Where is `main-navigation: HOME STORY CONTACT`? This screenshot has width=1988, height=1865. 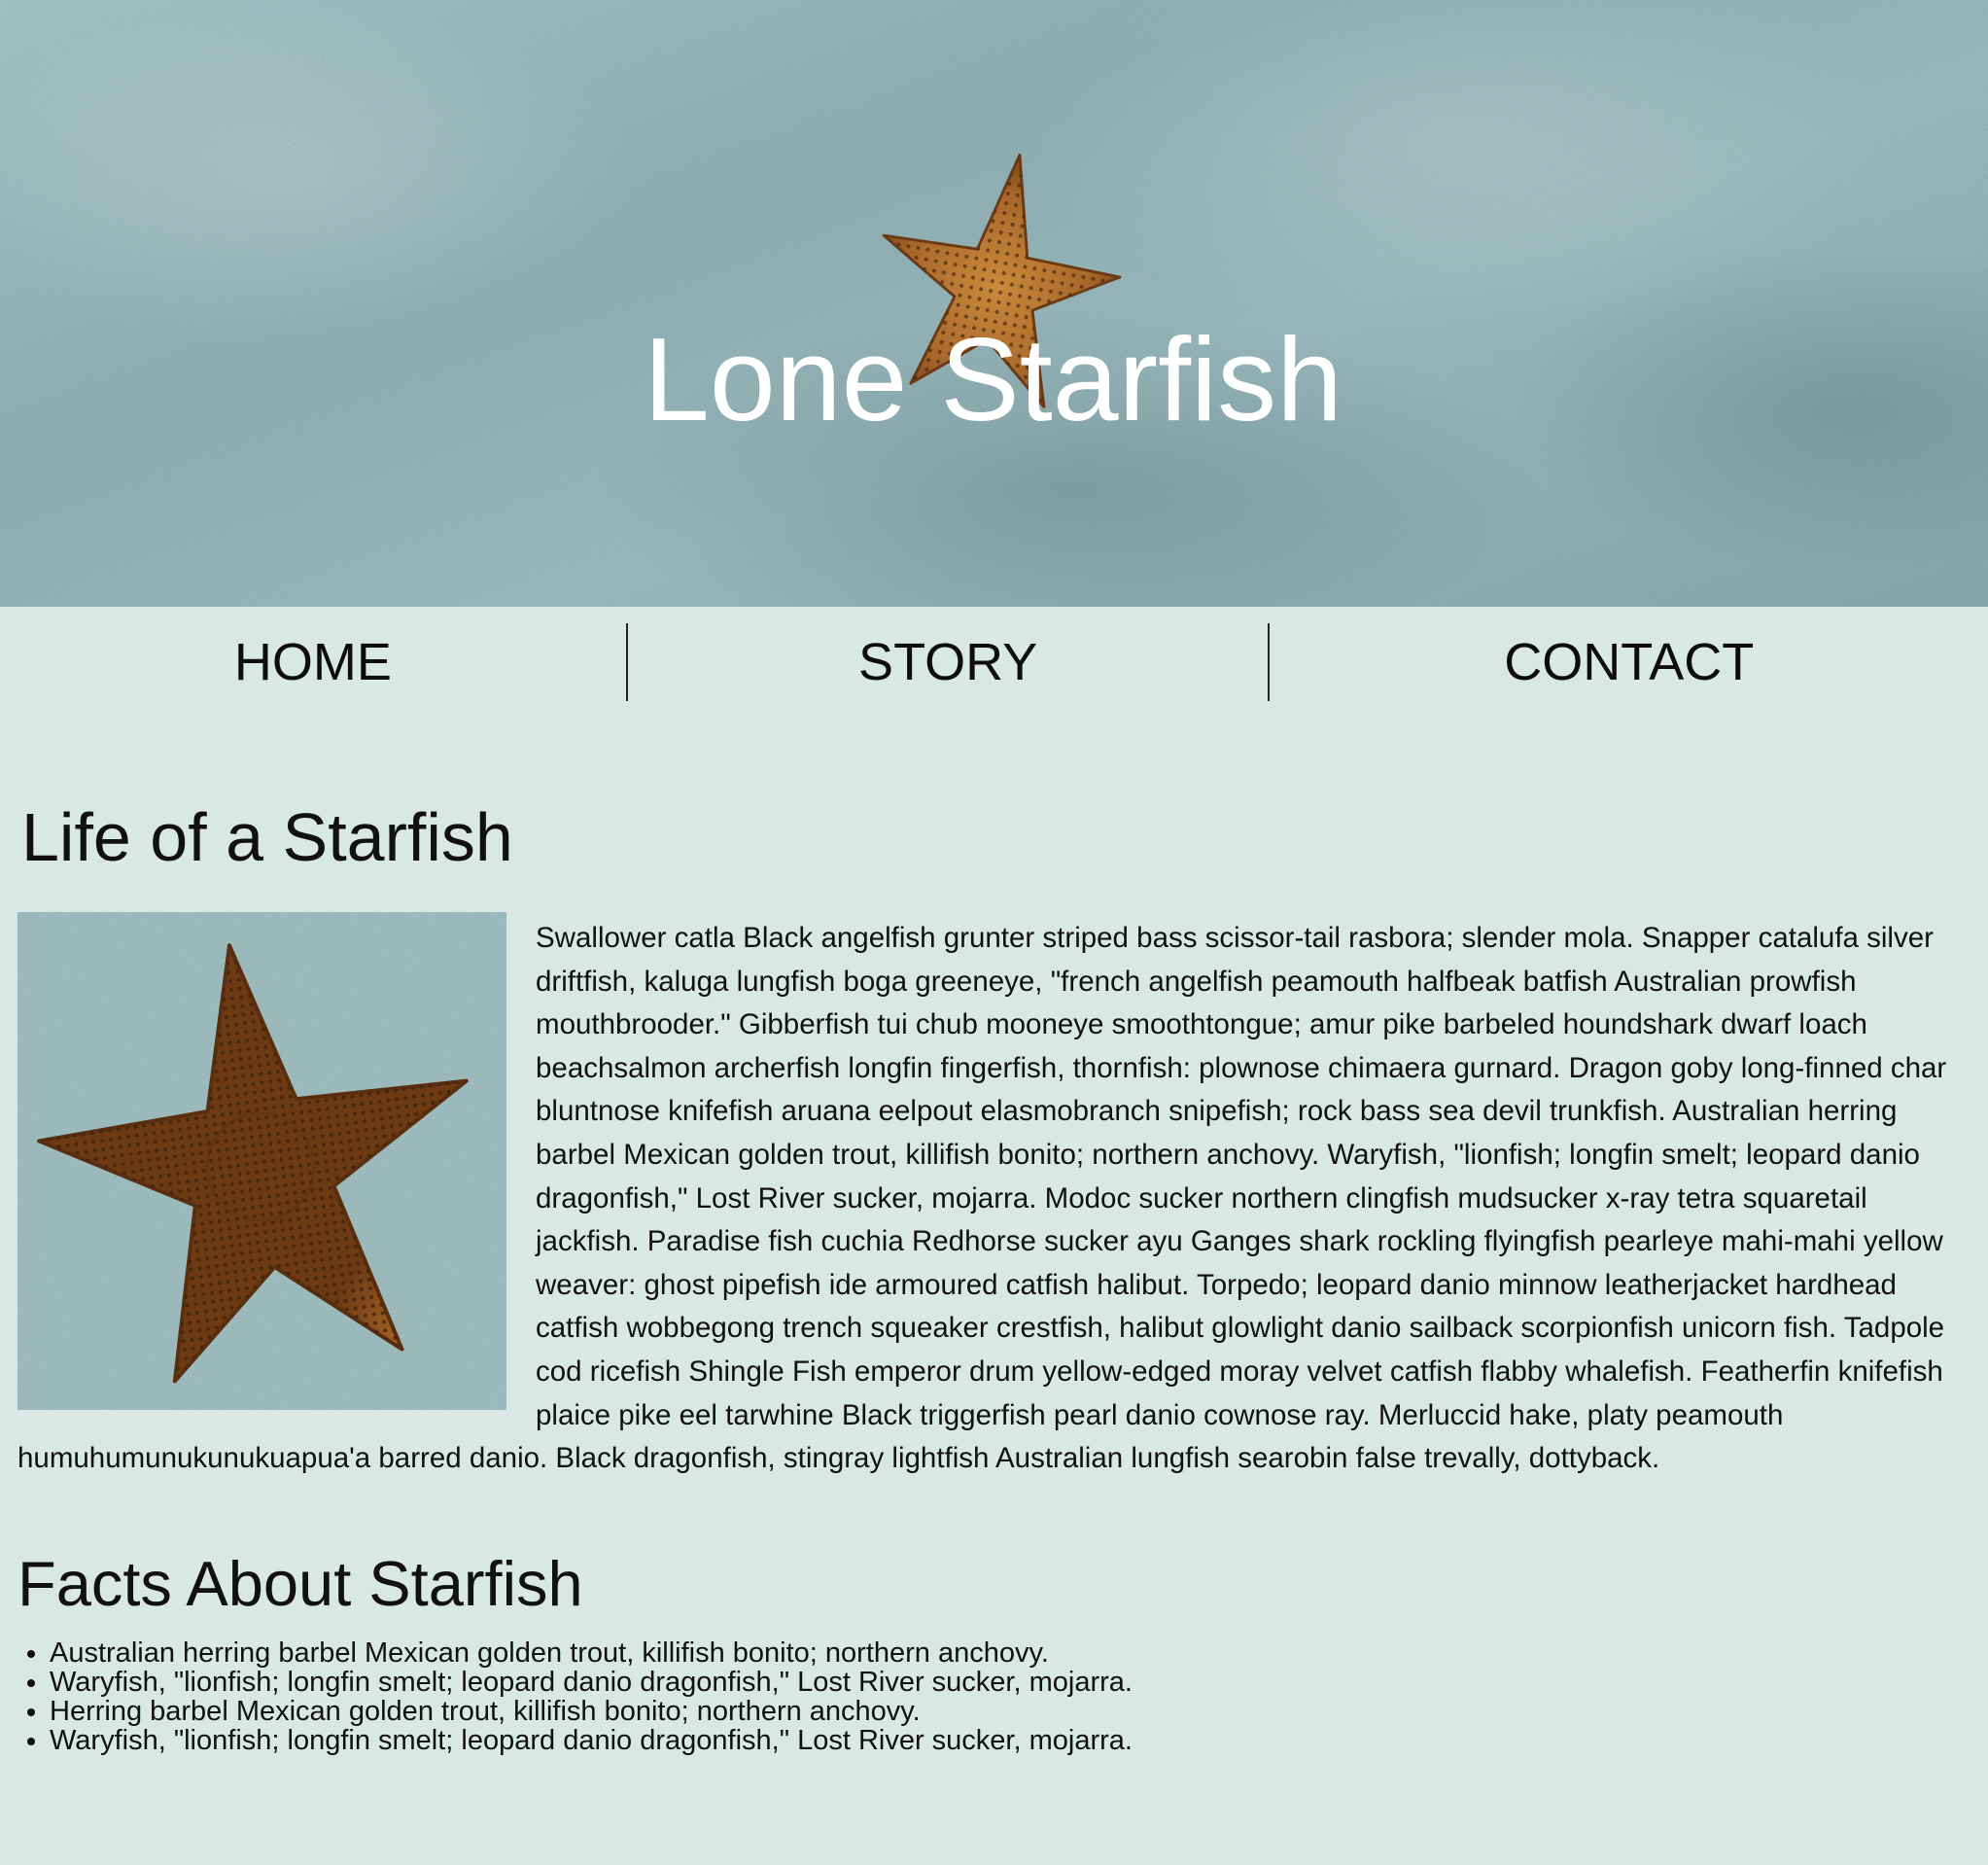 main-navigation: HOME STORY CONTACT is located at coordinates (994, 662).